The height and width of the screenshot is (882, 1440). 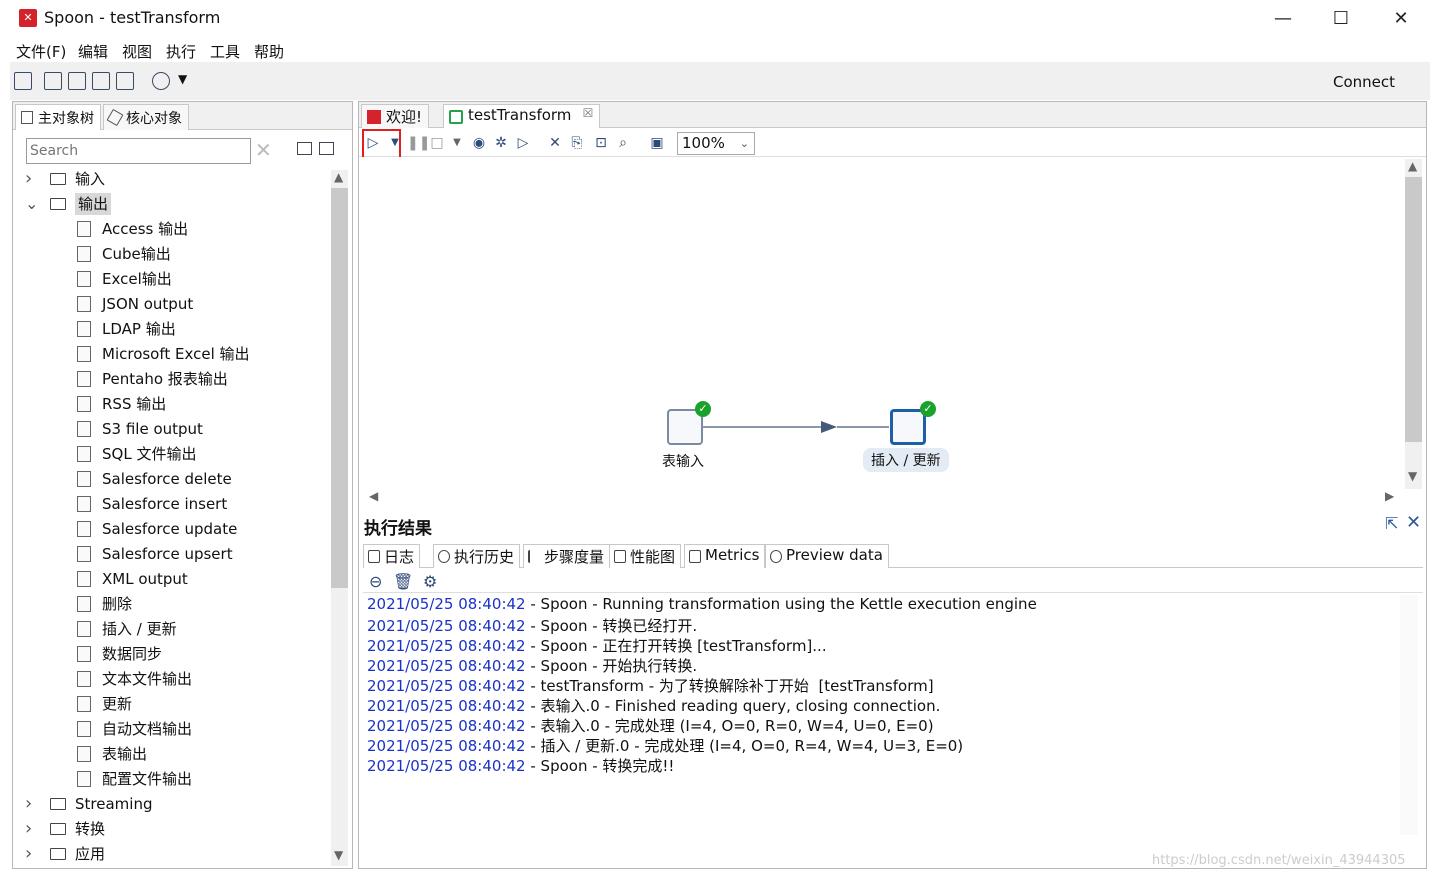 I want to click on debug-icon: ✲, so click(x=501, y=143).